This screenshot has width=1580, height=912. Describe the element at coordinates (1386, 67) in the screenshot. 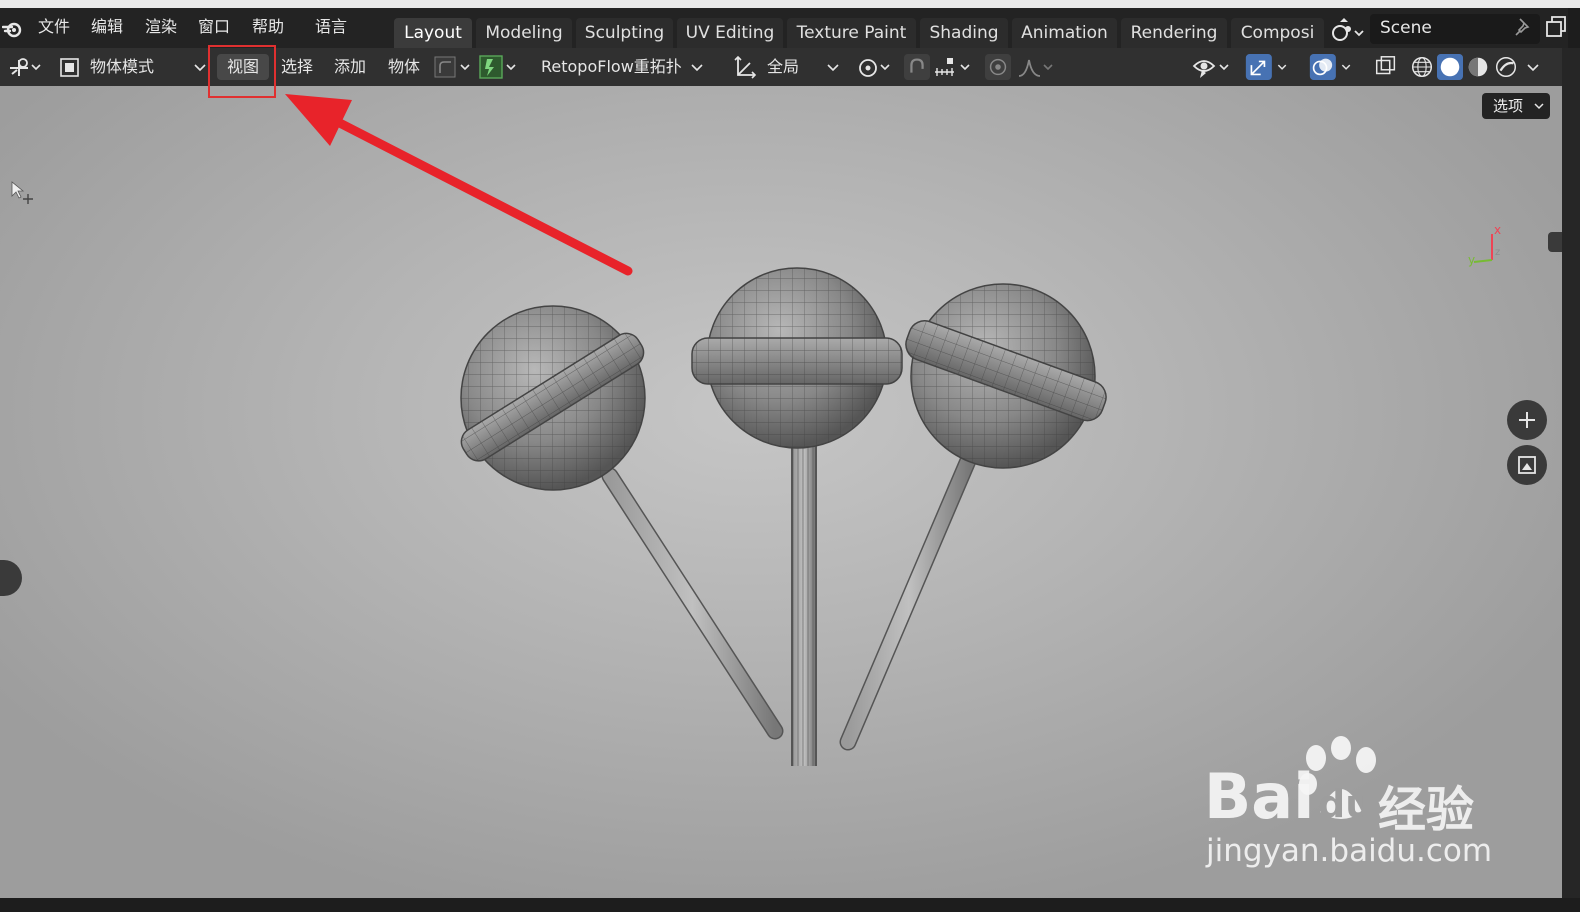

I see `xray-toggle-icon` at that location.